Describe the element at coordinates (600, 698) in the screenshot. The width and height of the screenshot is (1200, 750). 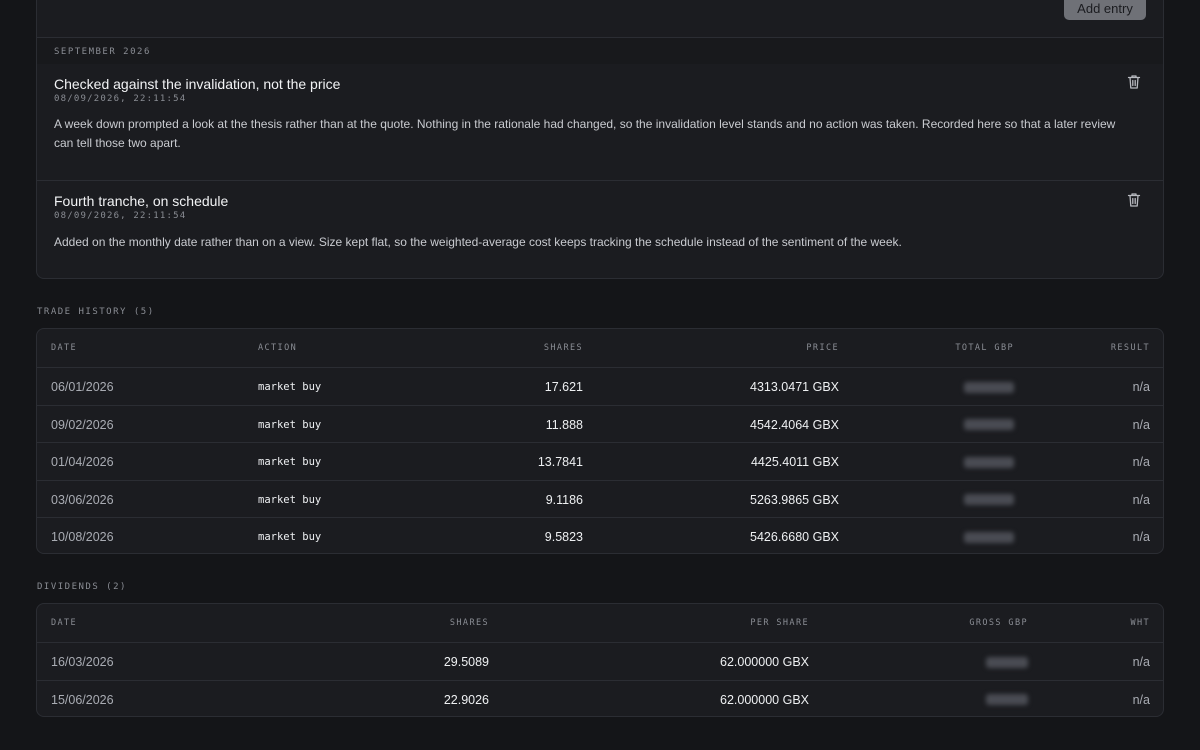
I see `table-row: 15/06/2026 22.9026 62.000000 GBX n/a` at that location.